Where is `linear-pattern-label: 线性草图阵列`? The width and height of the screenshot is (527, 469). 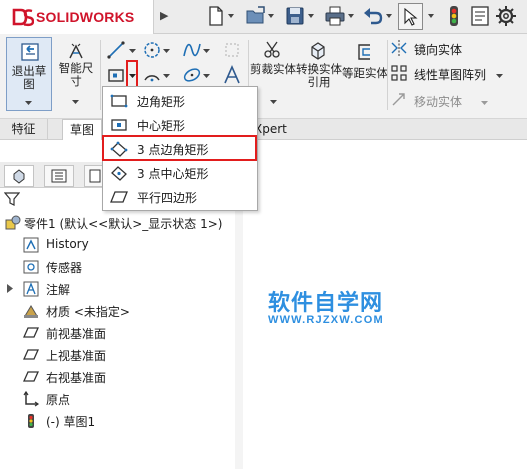 linear-pattern-label: 线性草图阵列 is located at coordinates (450, 74).